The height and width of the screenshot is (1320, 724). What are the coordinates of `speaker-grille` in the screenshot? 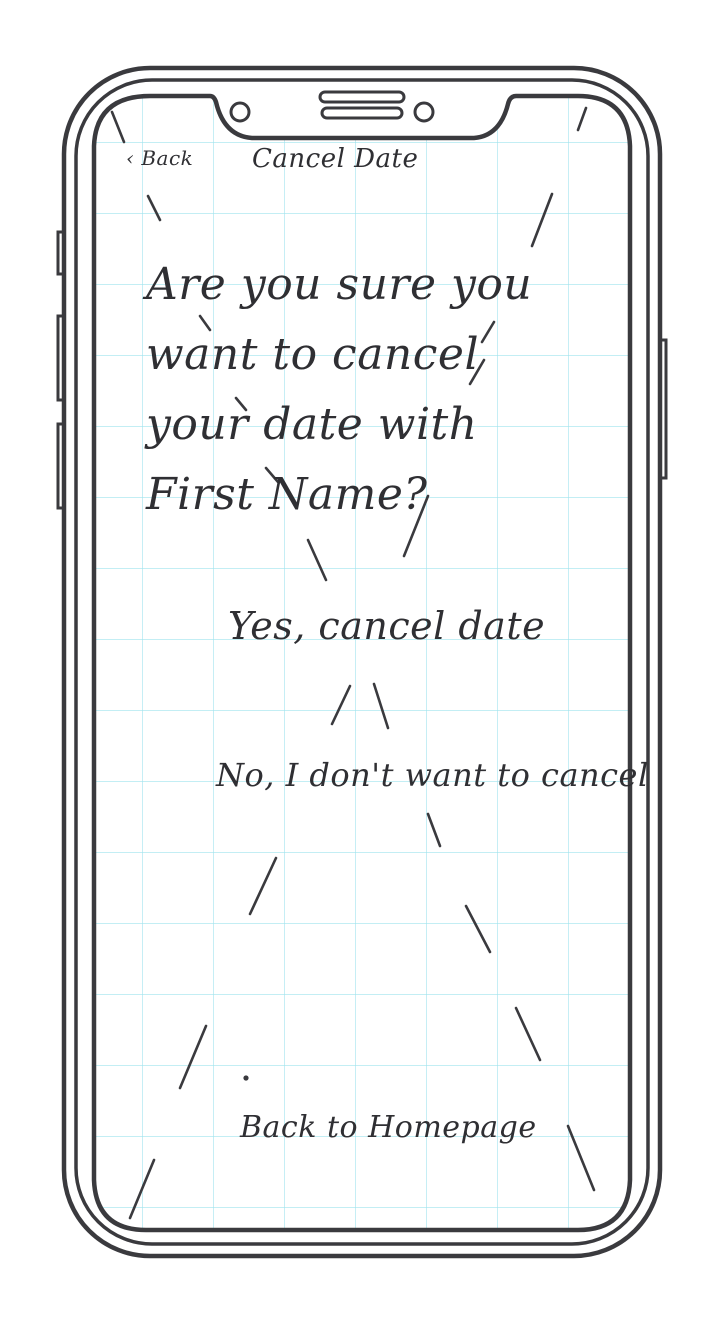 It's located at (362, 97).